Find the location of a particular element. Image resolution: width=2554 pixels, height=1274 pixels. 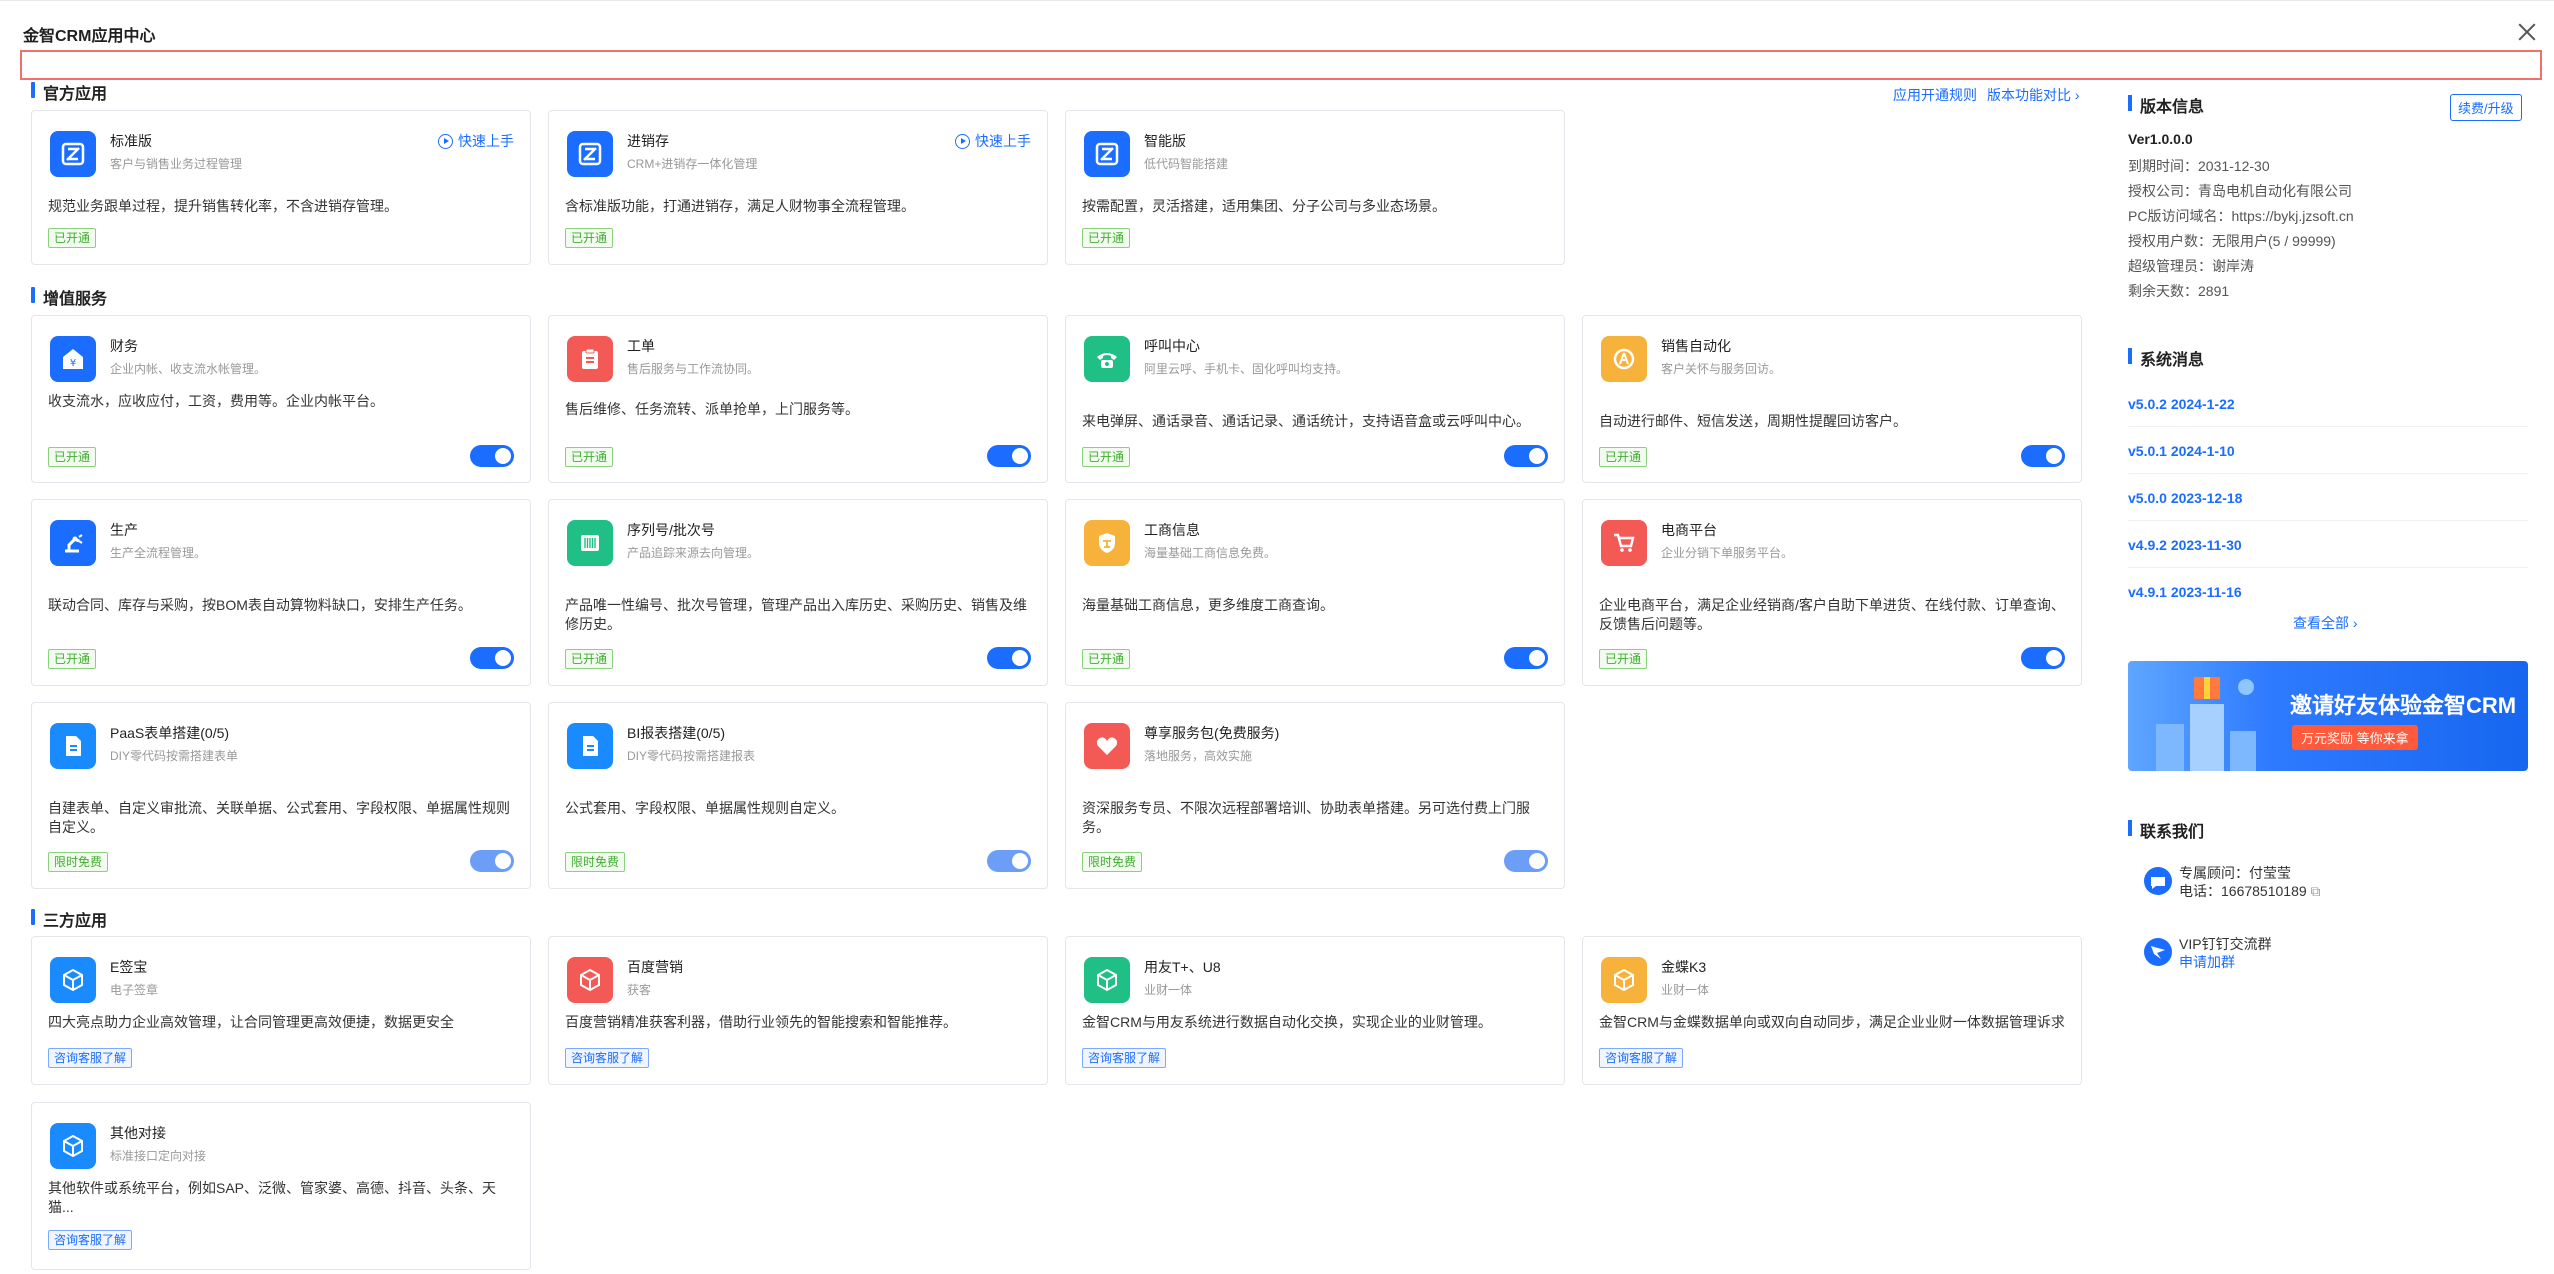

join-group-link: 申请加群 is located at coordinates (2225, 962).